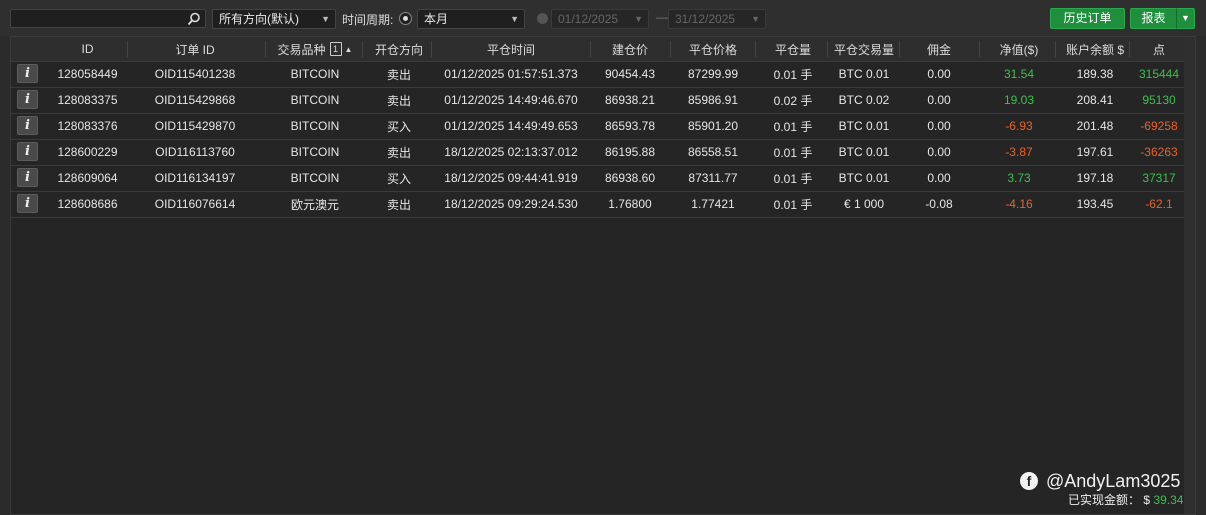  I want to click on cell-order-id: OID116076614, so click(195, 204).